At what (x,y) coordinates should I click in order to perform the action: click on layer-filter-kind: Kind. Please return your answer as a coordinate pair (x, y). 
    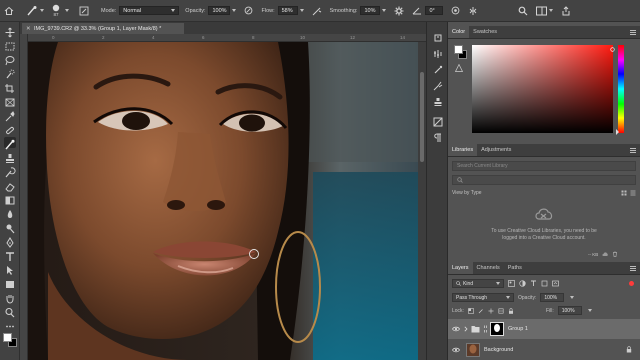
    Looking at the image, I should click on (478, 283).